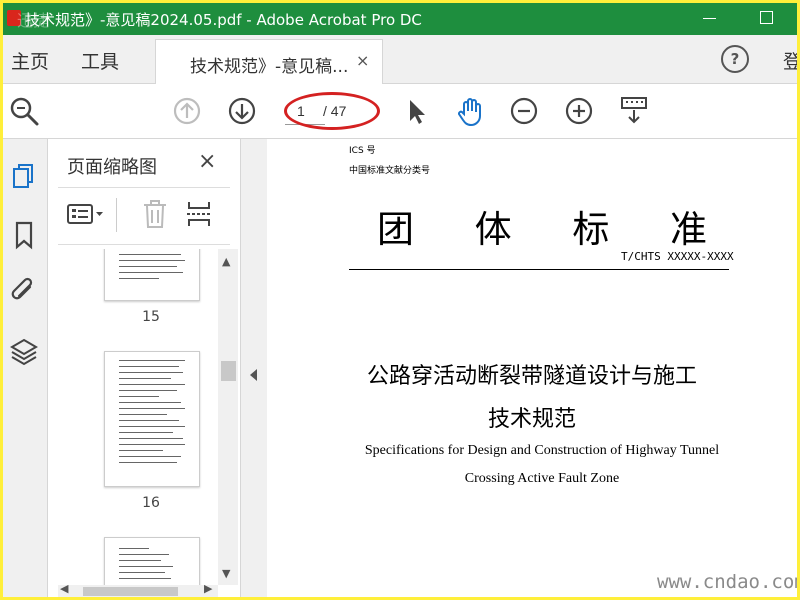 This screenshot has height=600, width=800. Describe the element at coordinates (539, 269) in the screenshot. I see `header-rule` at that location.